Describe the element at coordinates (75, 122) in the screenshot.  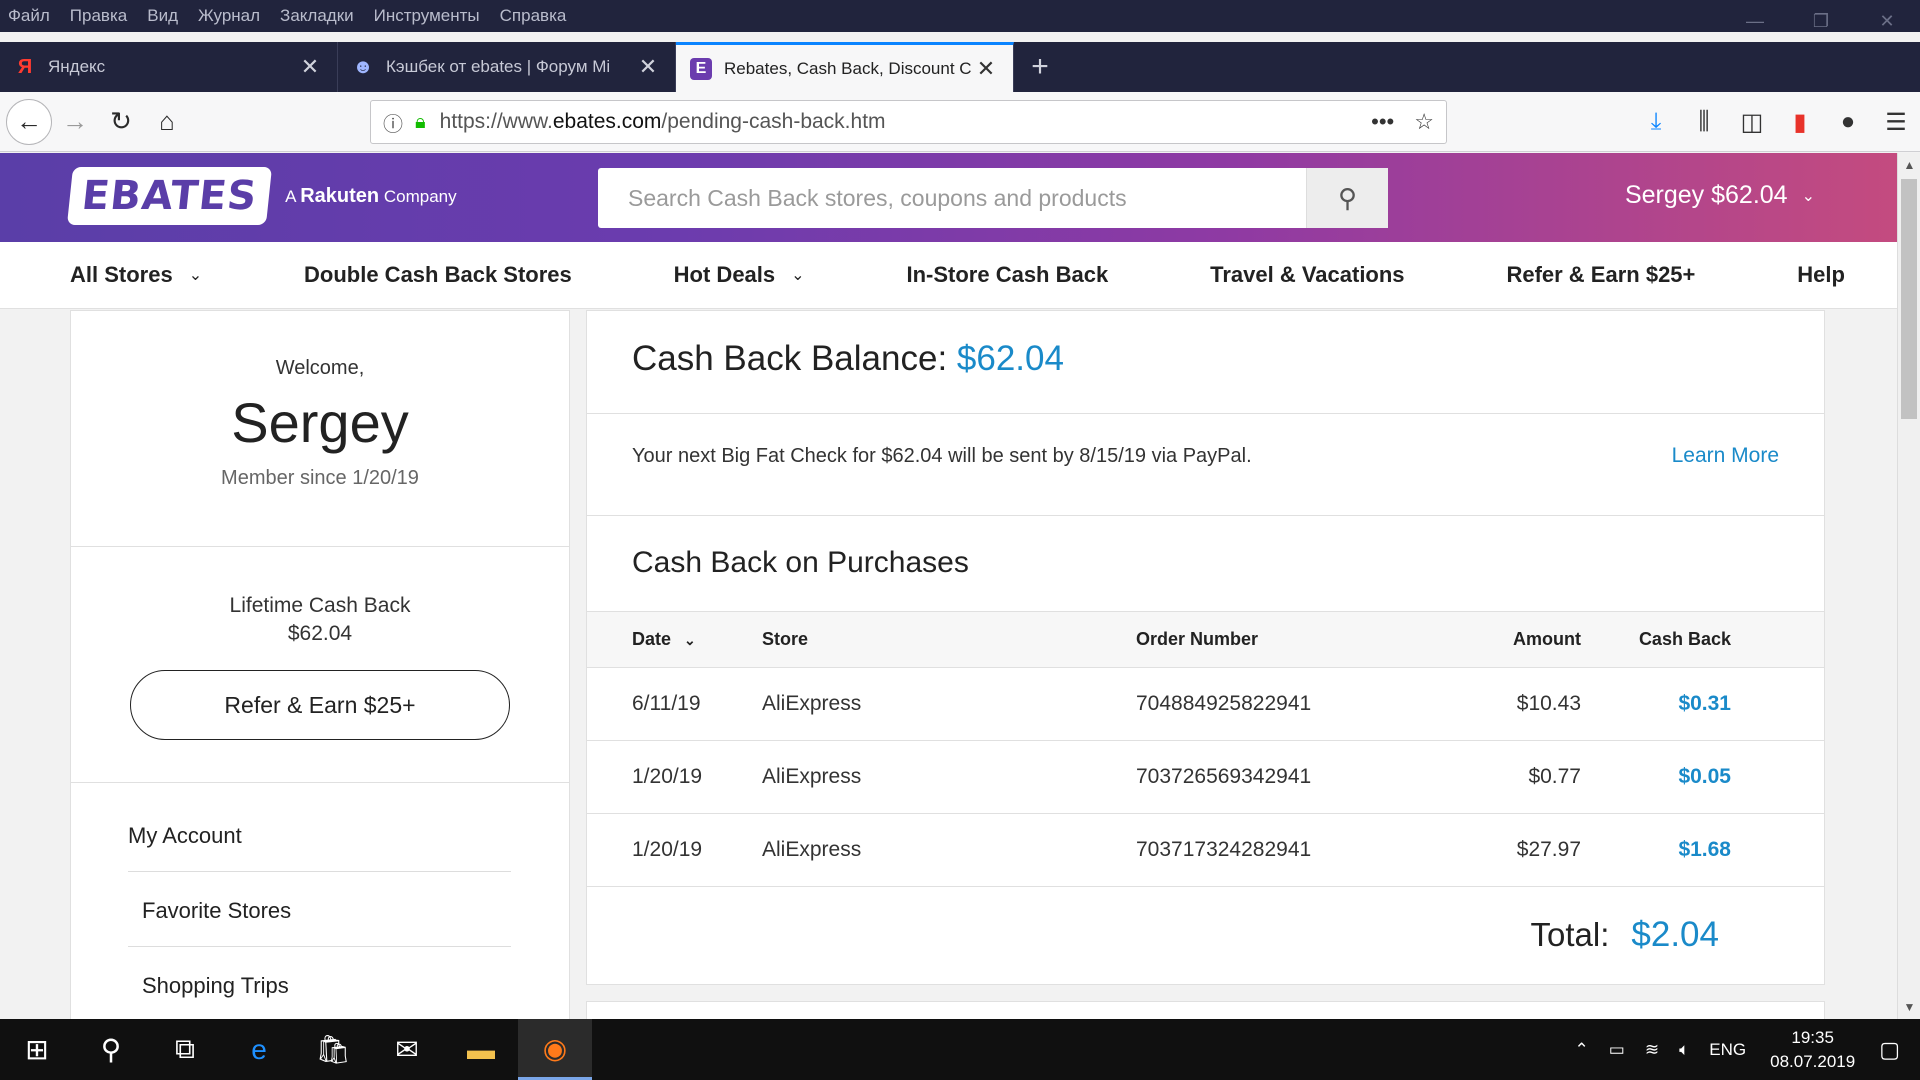
I see `forward-button: →` at that location.